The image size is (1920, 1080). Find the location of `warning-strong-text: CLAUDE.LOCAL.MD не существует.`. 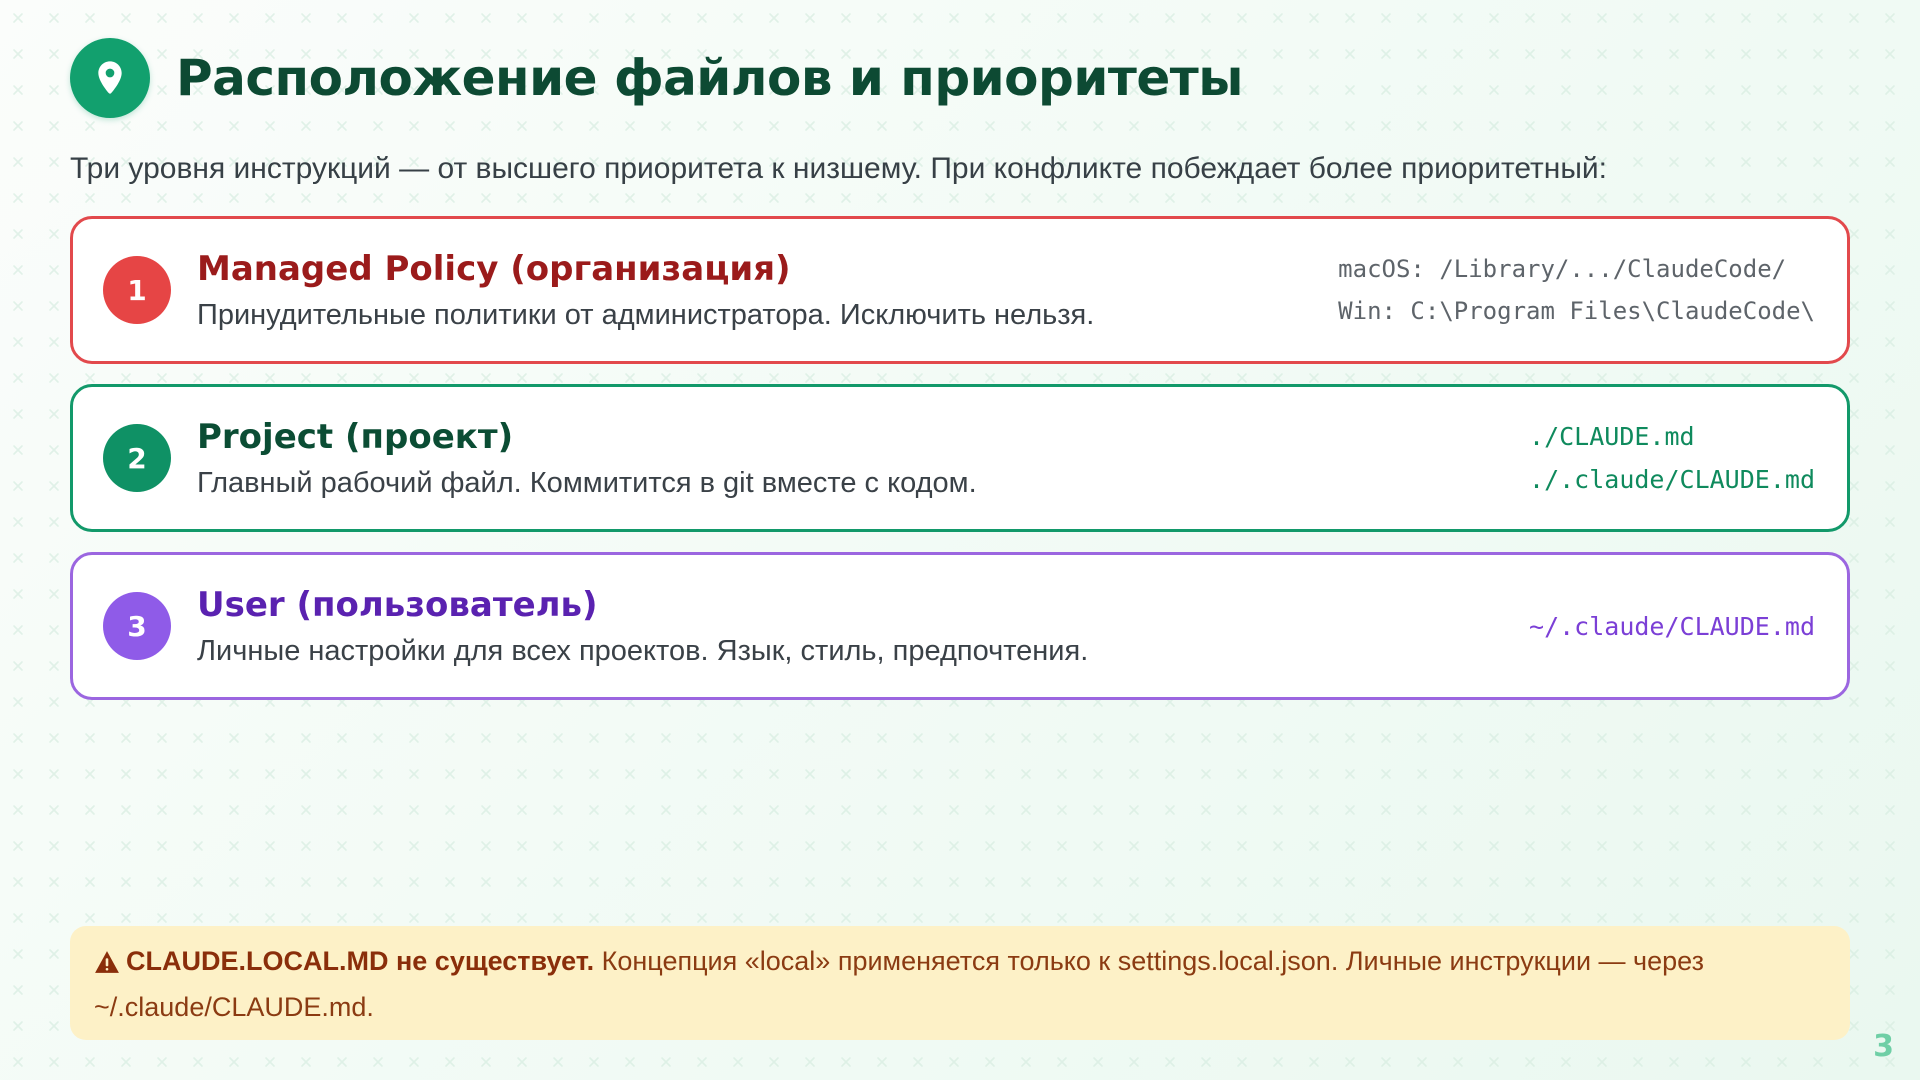

warning-strong-text: CLAUDE.LOCAL.MD не существует. is located at coordinates (360, 961).